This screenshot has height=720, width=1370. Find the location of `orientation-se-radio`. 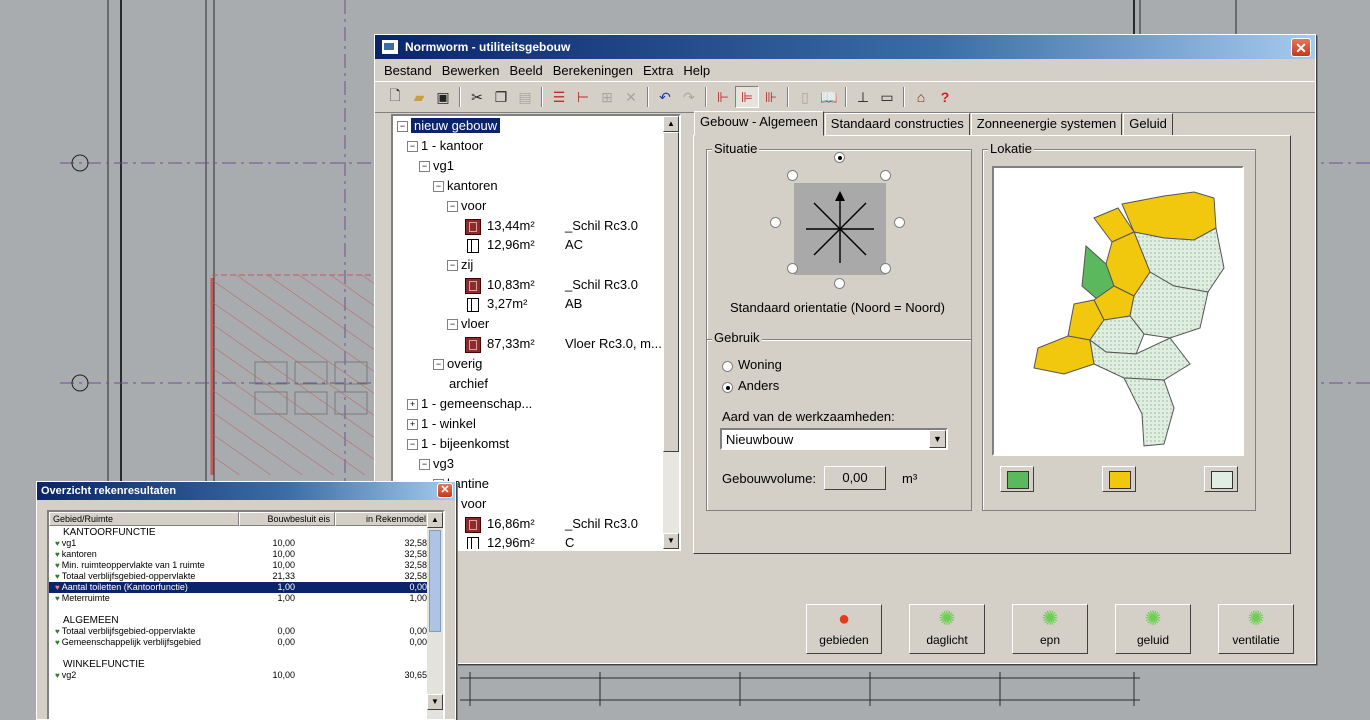

orientation-se-radio is located at coordinates (885, 268).